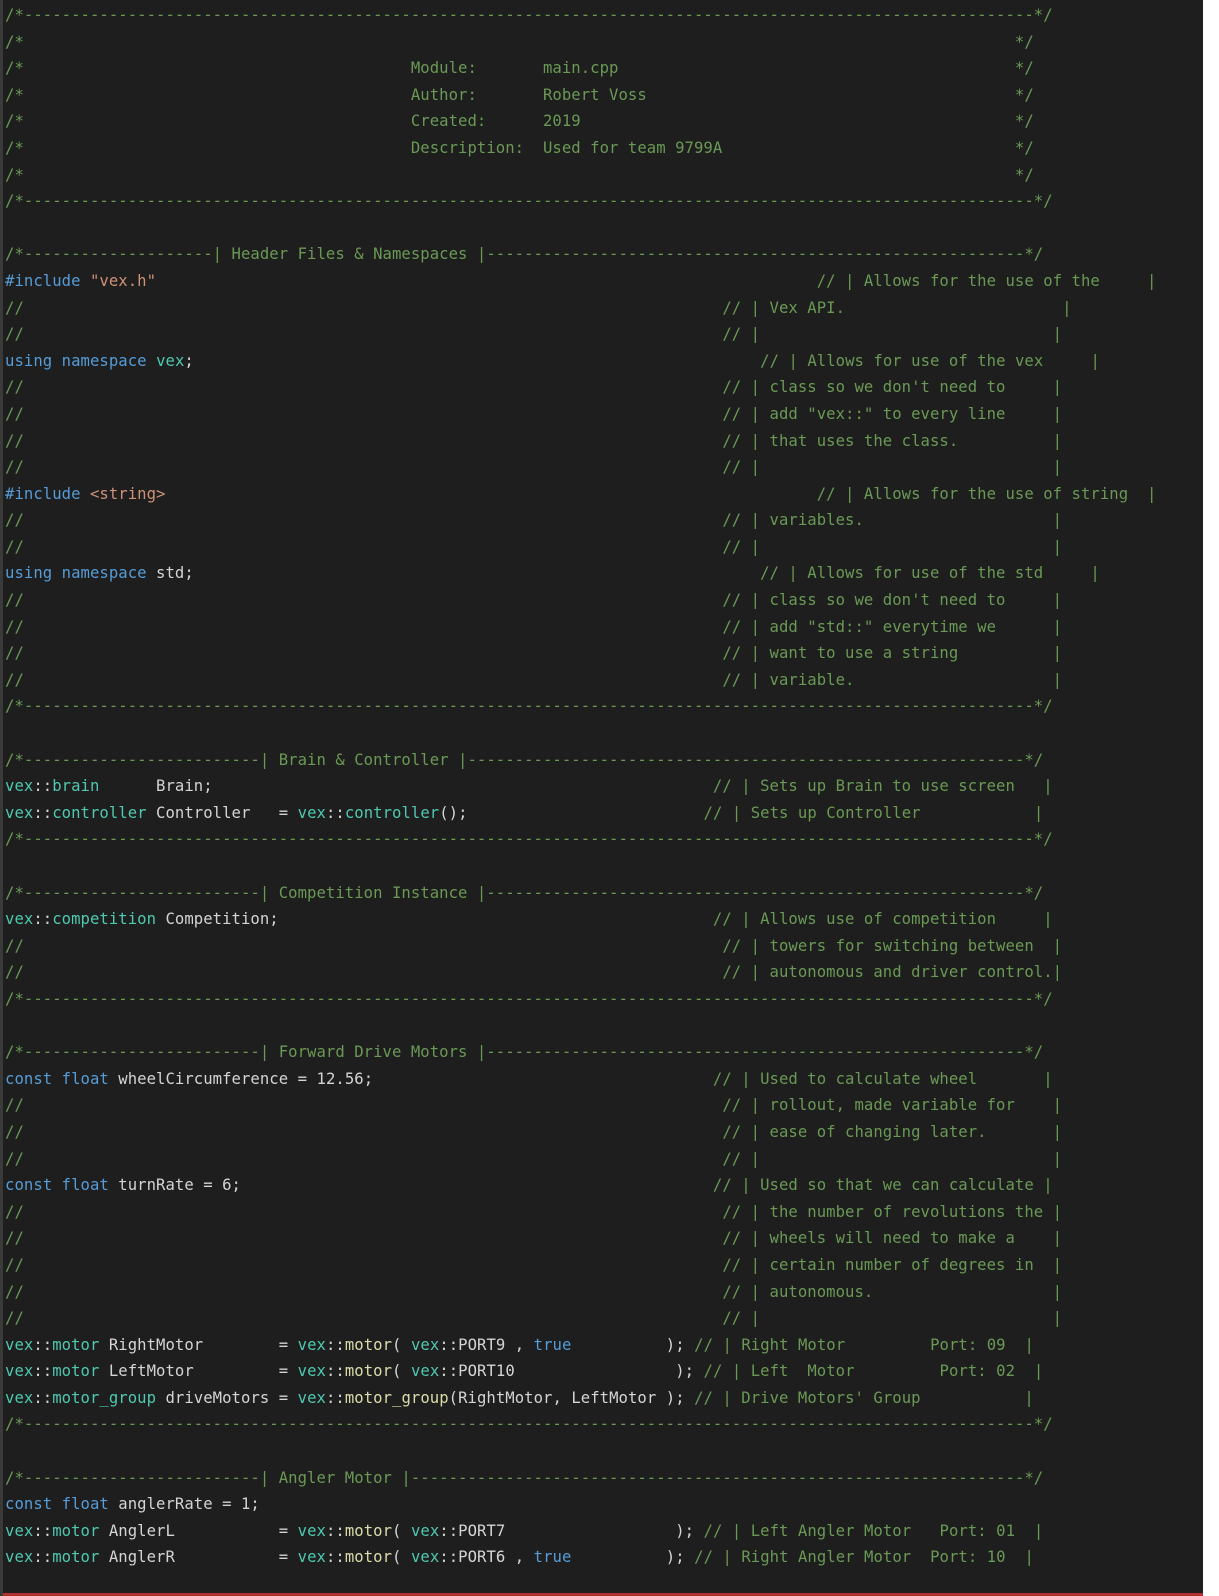 This screenshot has height=1596, width=1219. What do you see at coordinates (581, 1105) in the screenshot?
I see `code-line: // // | rollout, made variable for |` at bounding box center [581, 1105].